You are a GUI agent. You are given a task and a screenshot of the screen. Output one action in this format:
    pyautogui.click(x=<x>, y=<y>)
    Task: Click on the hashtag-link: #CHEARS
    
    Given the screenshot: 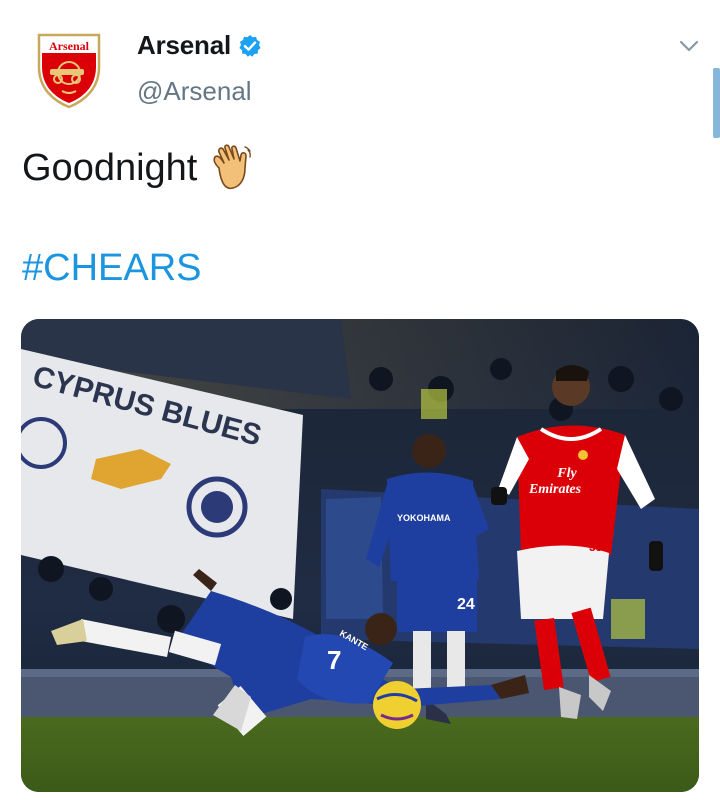 What is the action you would take?
    pyautogui.click(x=112, y=268)
    